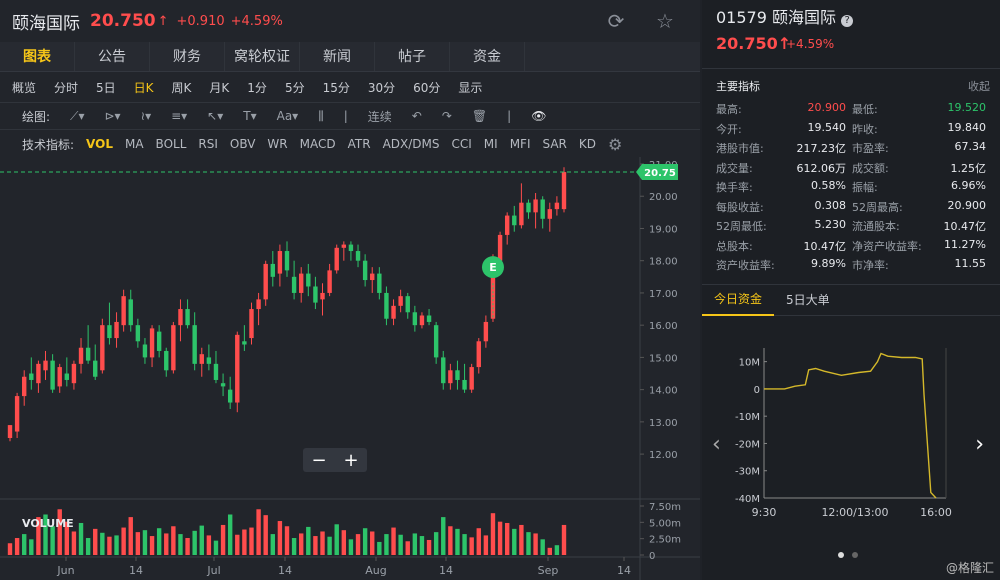 This screenshot has width=1000, height=580. Describe the element at coordinates (665, 21) in the screenshot. I see `star-icon: ☆` at that location.